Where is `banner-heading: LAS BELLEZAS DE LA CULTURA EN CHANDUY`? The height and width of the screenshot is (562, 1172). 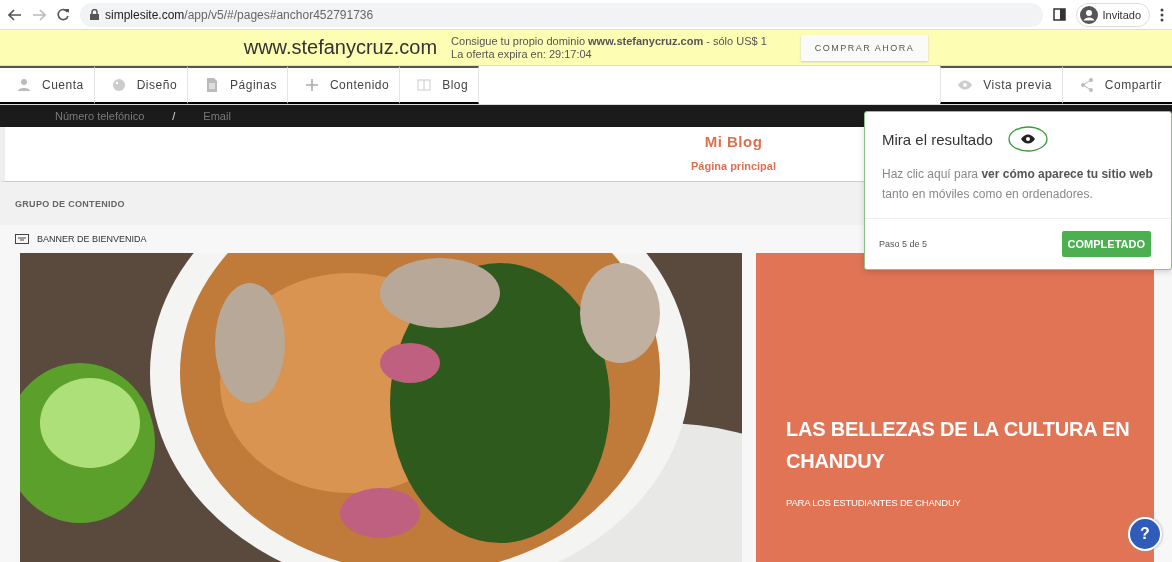 banner-heading: LAS BELLEZAS DE LA CULTURA EN CHANDUY is located at coordinates (958, 445).